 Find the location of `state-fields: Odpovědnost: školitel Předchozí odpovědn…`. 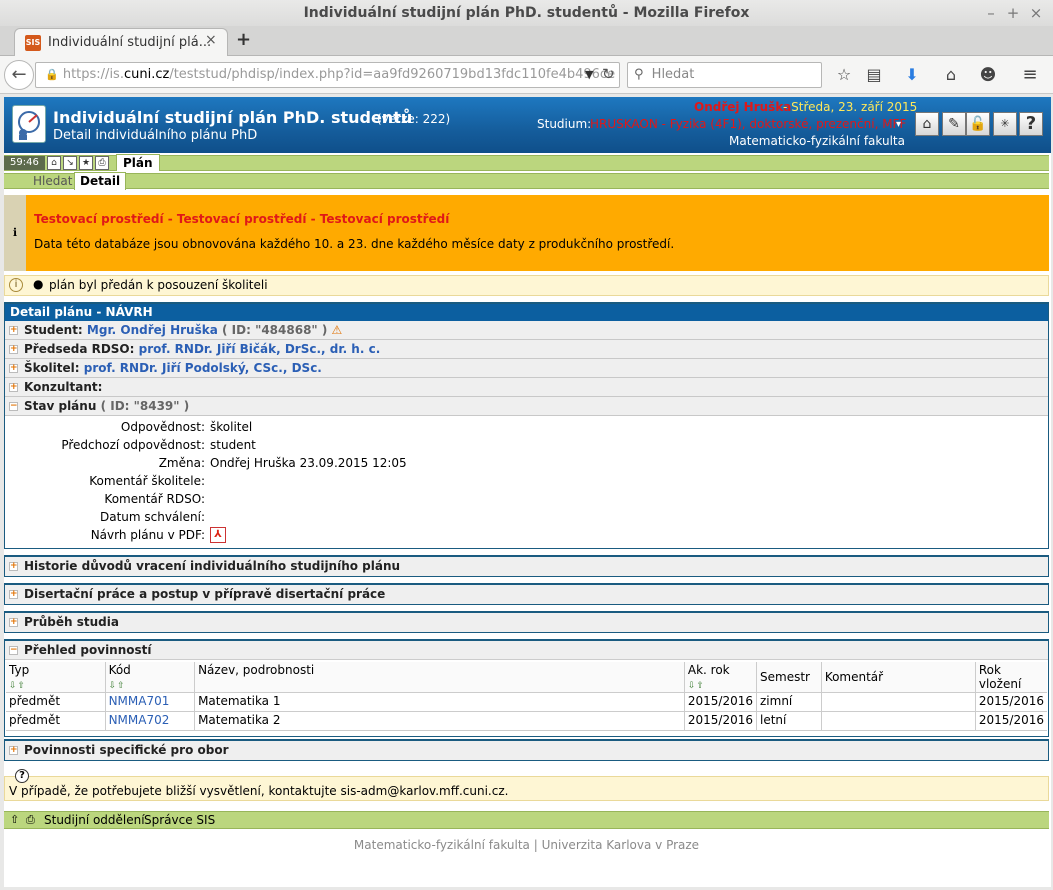

state-fields: Odpovědnost: školitel Předchozí odpovědn… is located at coordinates (526, 481).